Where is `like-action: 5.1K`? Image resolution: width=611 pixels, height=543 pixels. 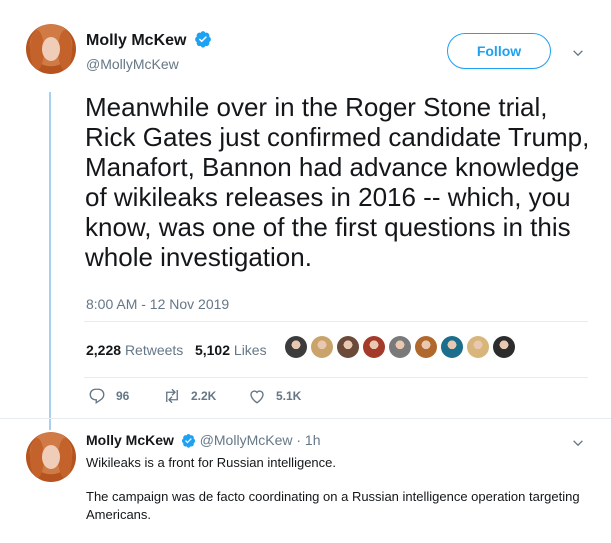
like-action: 5.1K is located at coordinates (274, 396).